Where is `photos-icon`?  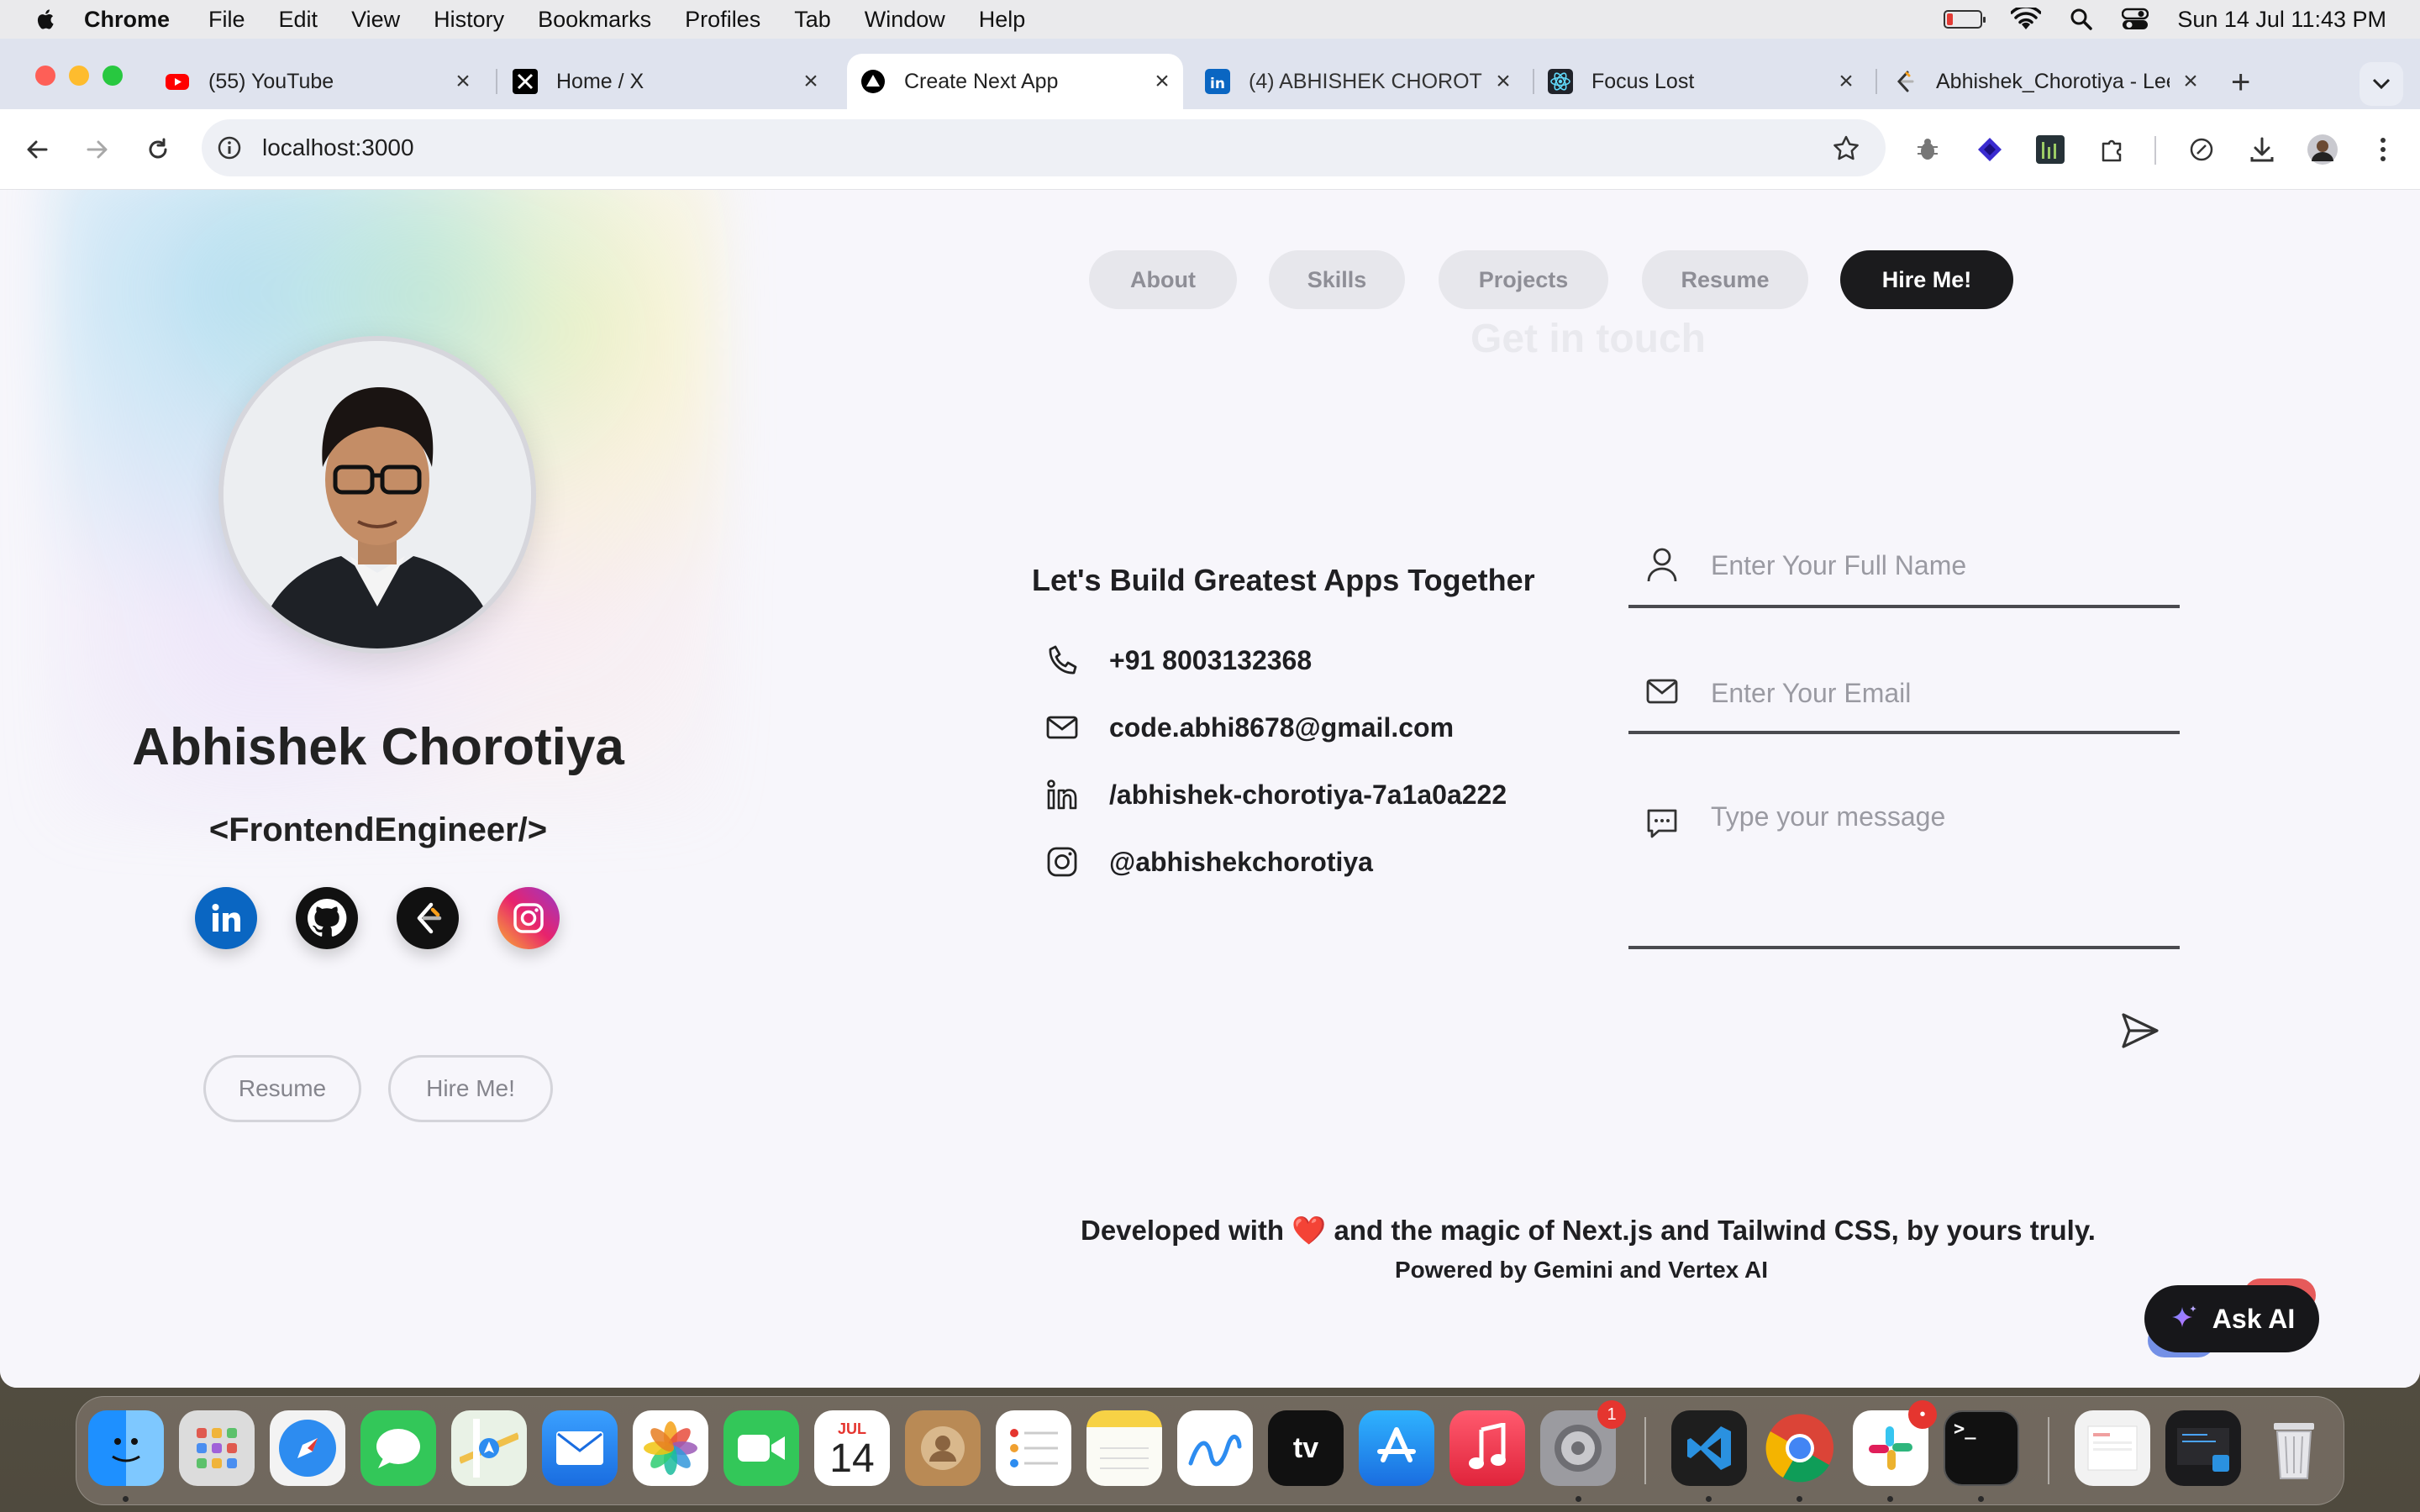
photos-icon is located at coordinates (671, 1448).